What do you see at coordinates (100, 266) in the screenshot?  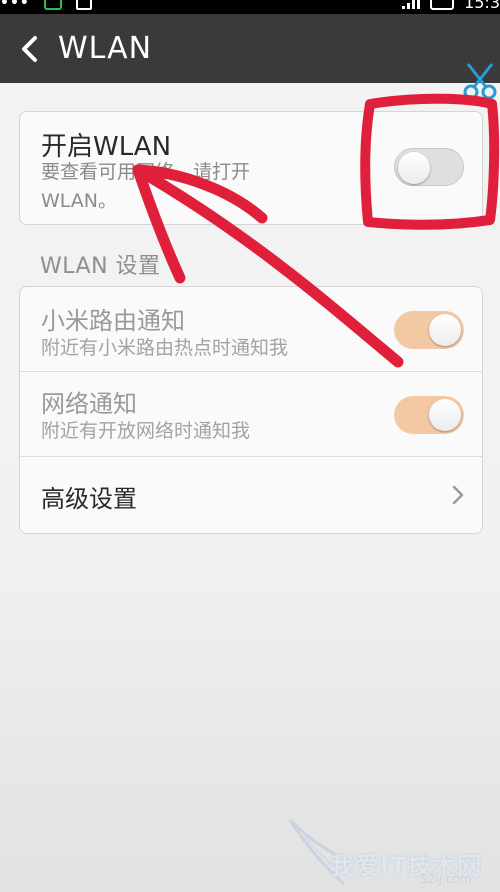 I see `section-label: WLAN 设置` at bounding box center [100, 266].